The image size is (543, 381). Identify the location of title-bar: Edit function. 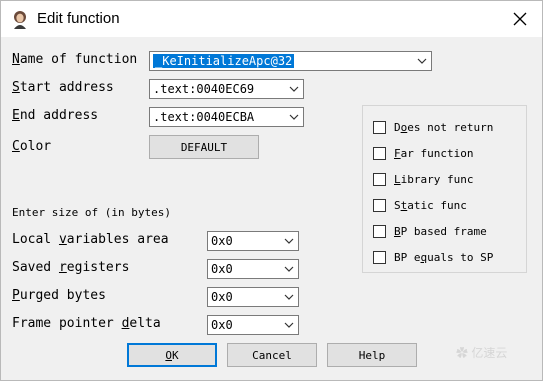
(271, 19).